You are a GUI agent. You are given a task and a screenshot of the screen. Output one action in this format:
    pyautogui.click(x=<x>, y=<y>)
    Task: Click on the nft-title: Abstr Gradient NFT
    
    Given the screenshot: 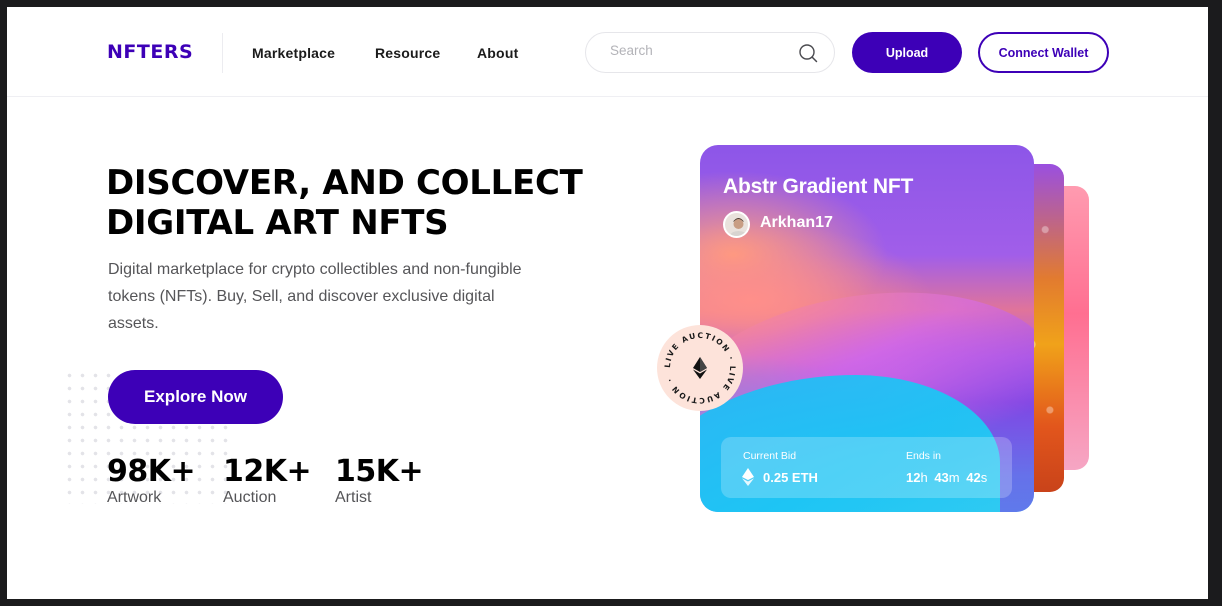 What is the action you would take?
    pyautogui.click(x=818, y=186)
    